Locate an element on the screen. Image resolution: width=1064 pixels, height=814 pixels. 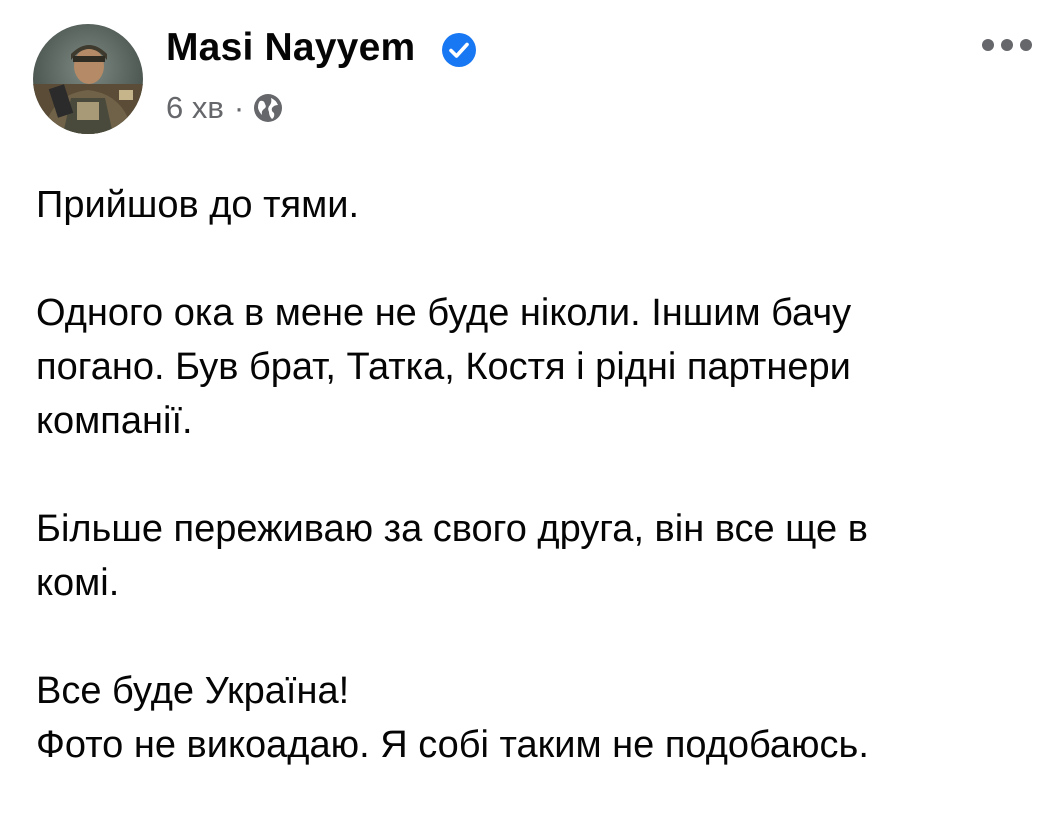
more-options-button is located at coordinates (1007, 45).